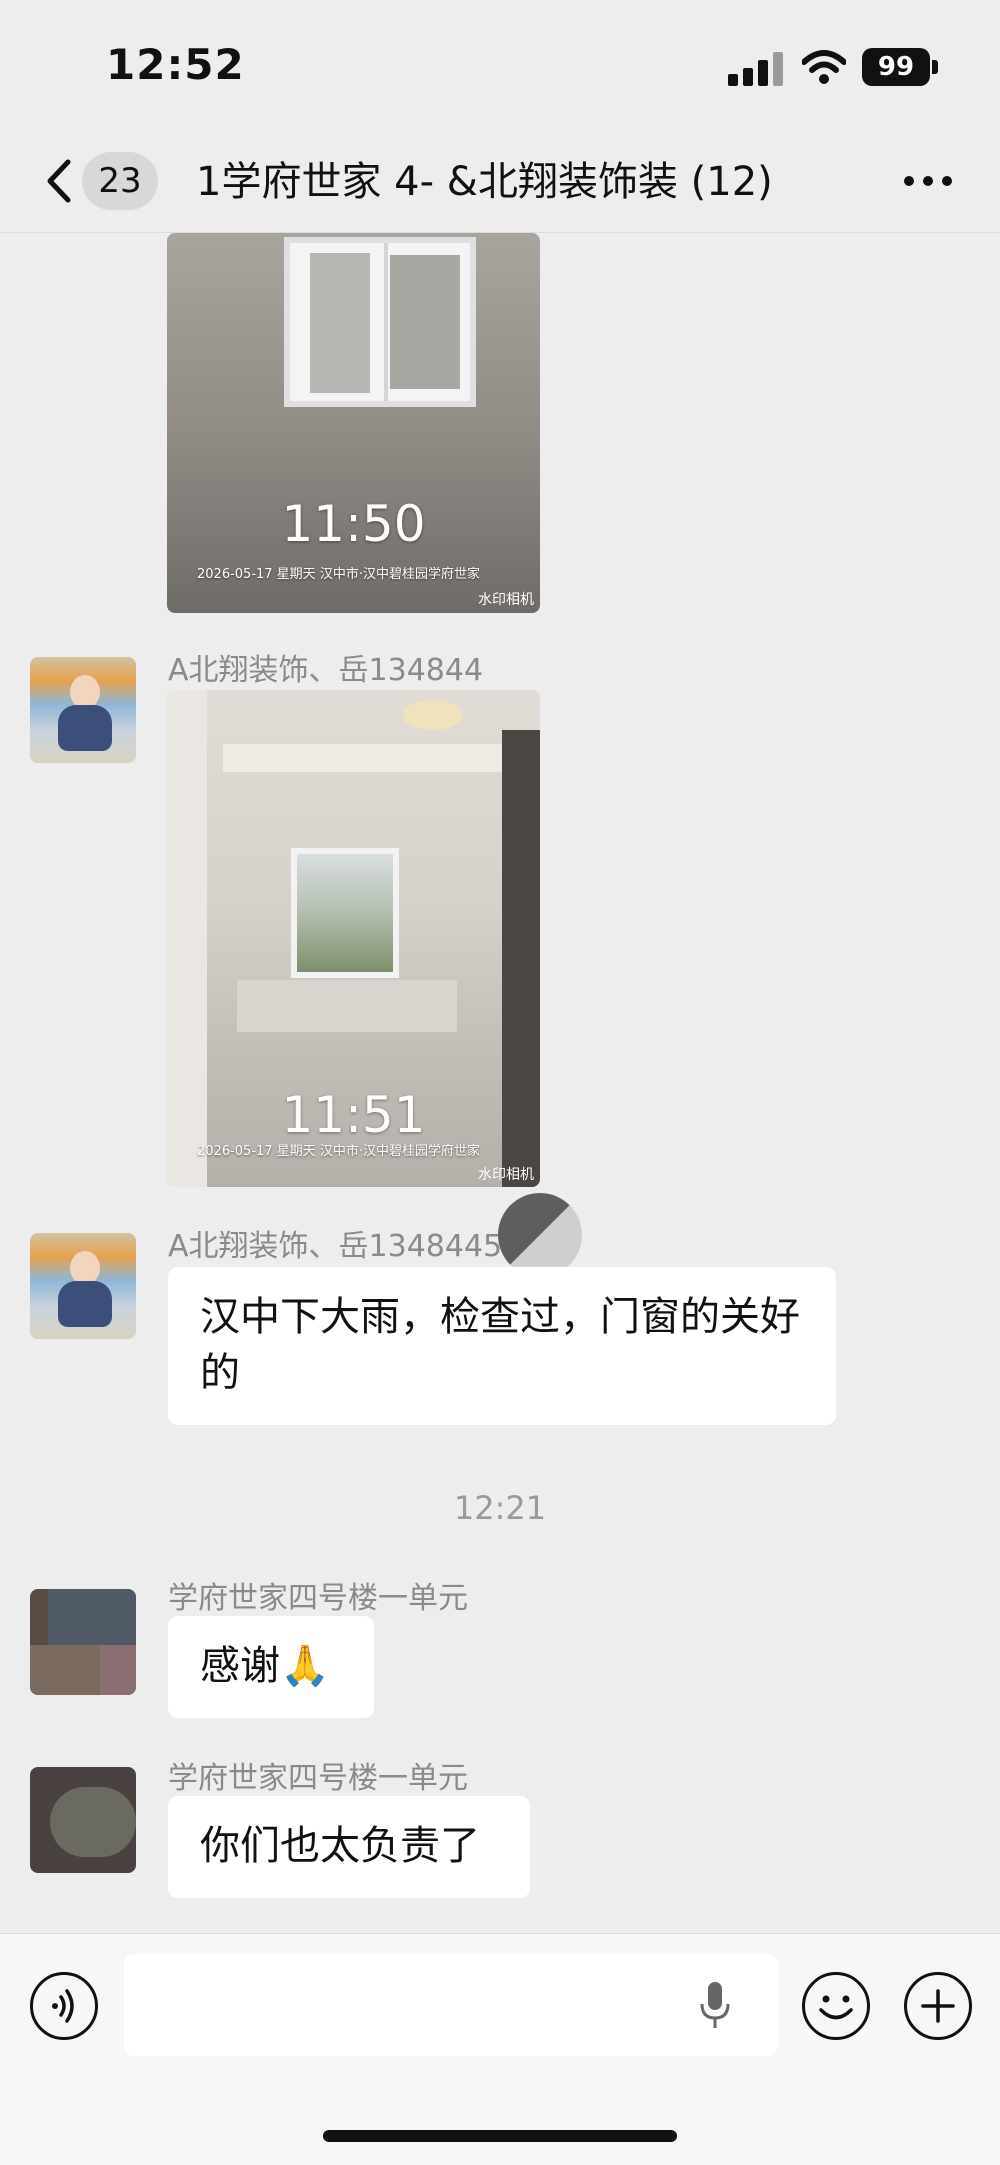 Image resolution: width=1000 pixels, height=2165 pixels. What do you see at coordinates (540, 1235) in the screenshot?
I see `privacy-blur-circle` at bounding box center [540, 1235].